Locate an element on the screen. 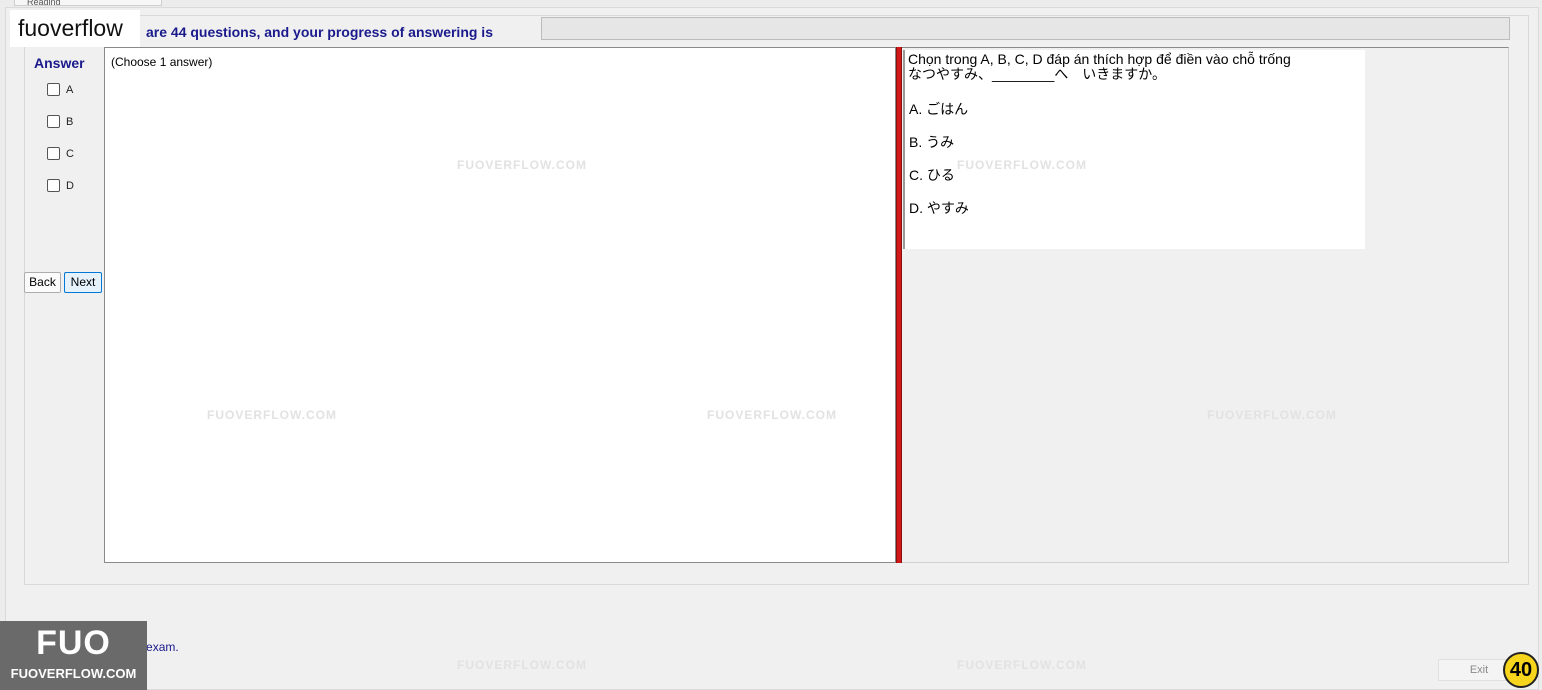  question-choice-b: B. うみ is located at coordinates (932, 142).